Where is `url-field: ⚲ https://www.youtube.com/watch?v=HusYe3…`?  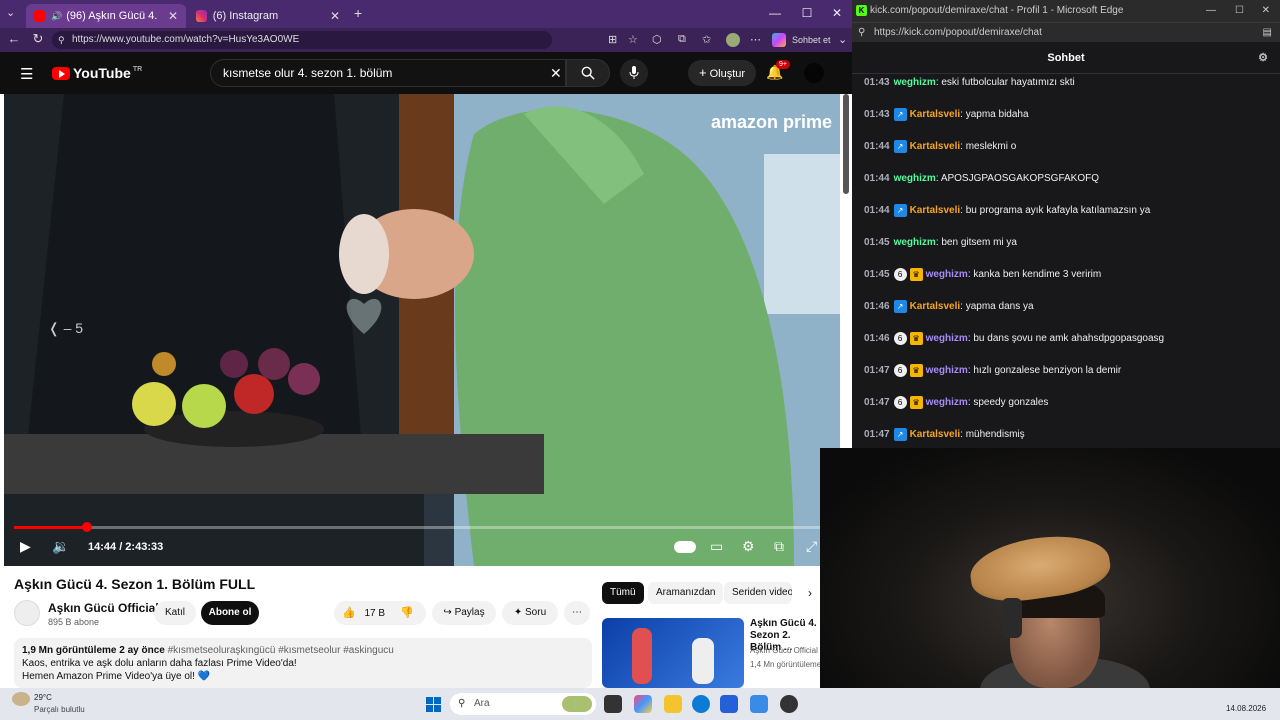 url-field: ⚲ https://www.youtube.com/watch?v=HusYe3… is located at coordinates (302, 40).